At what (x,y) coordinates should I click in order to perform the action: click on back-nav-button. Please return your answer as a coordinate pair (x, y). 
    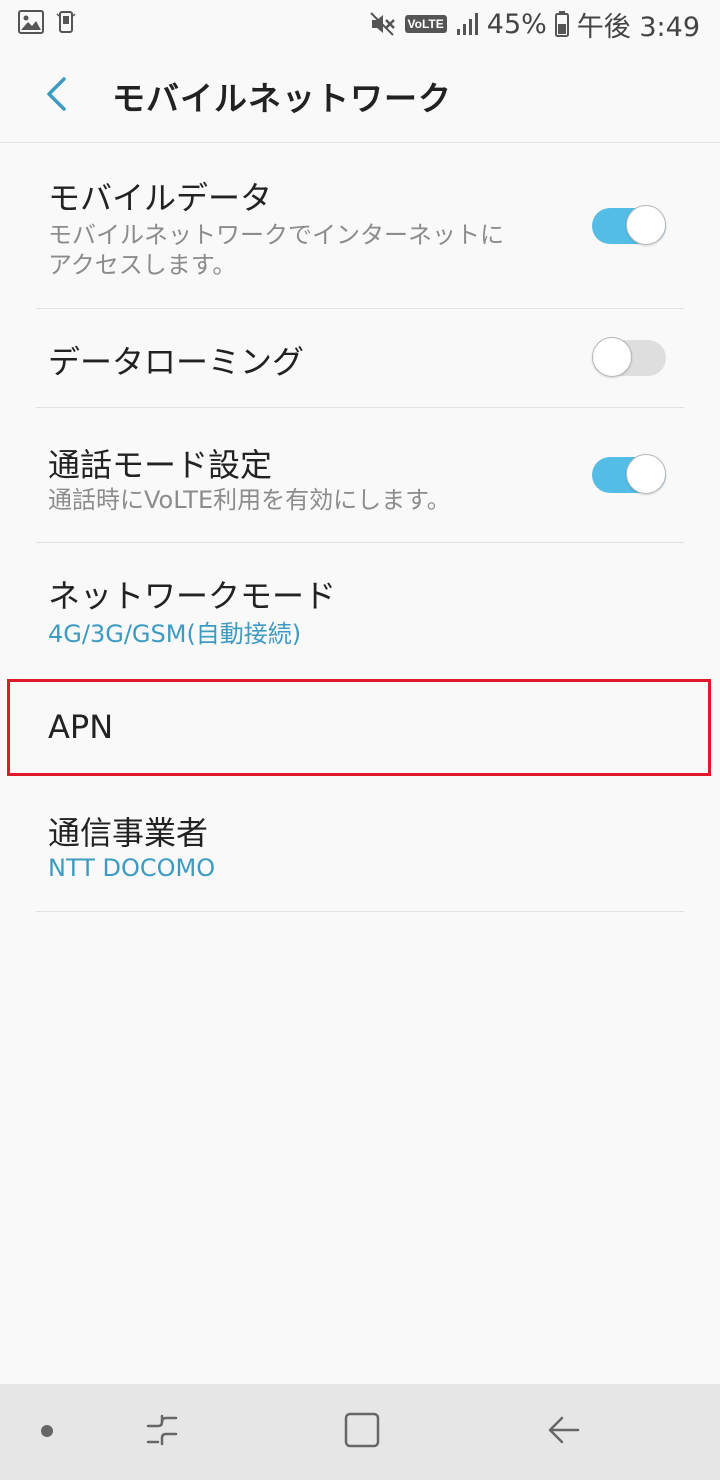
    Looking at the image, I should click on (564, 1432).